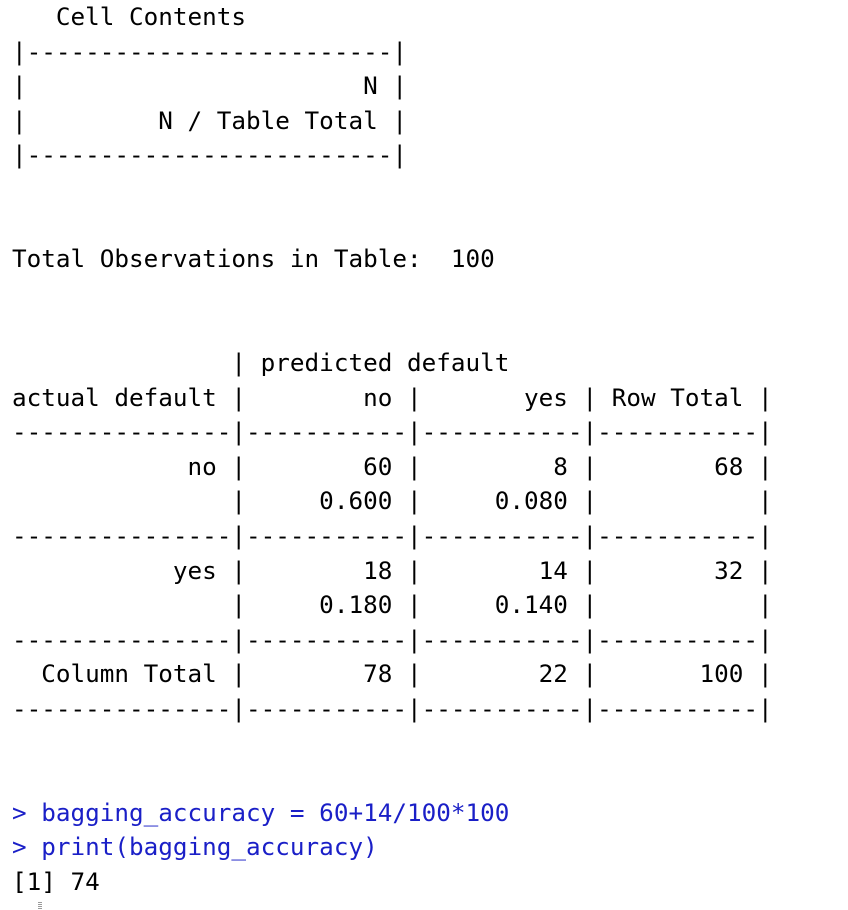 The height and width of the screenshot is (910, 848). Describe the element at coordinates (392, 501) in the screenshot. I see `crosstab-row-no-proportions: | 0.600 | 0.080 | |` at that location.